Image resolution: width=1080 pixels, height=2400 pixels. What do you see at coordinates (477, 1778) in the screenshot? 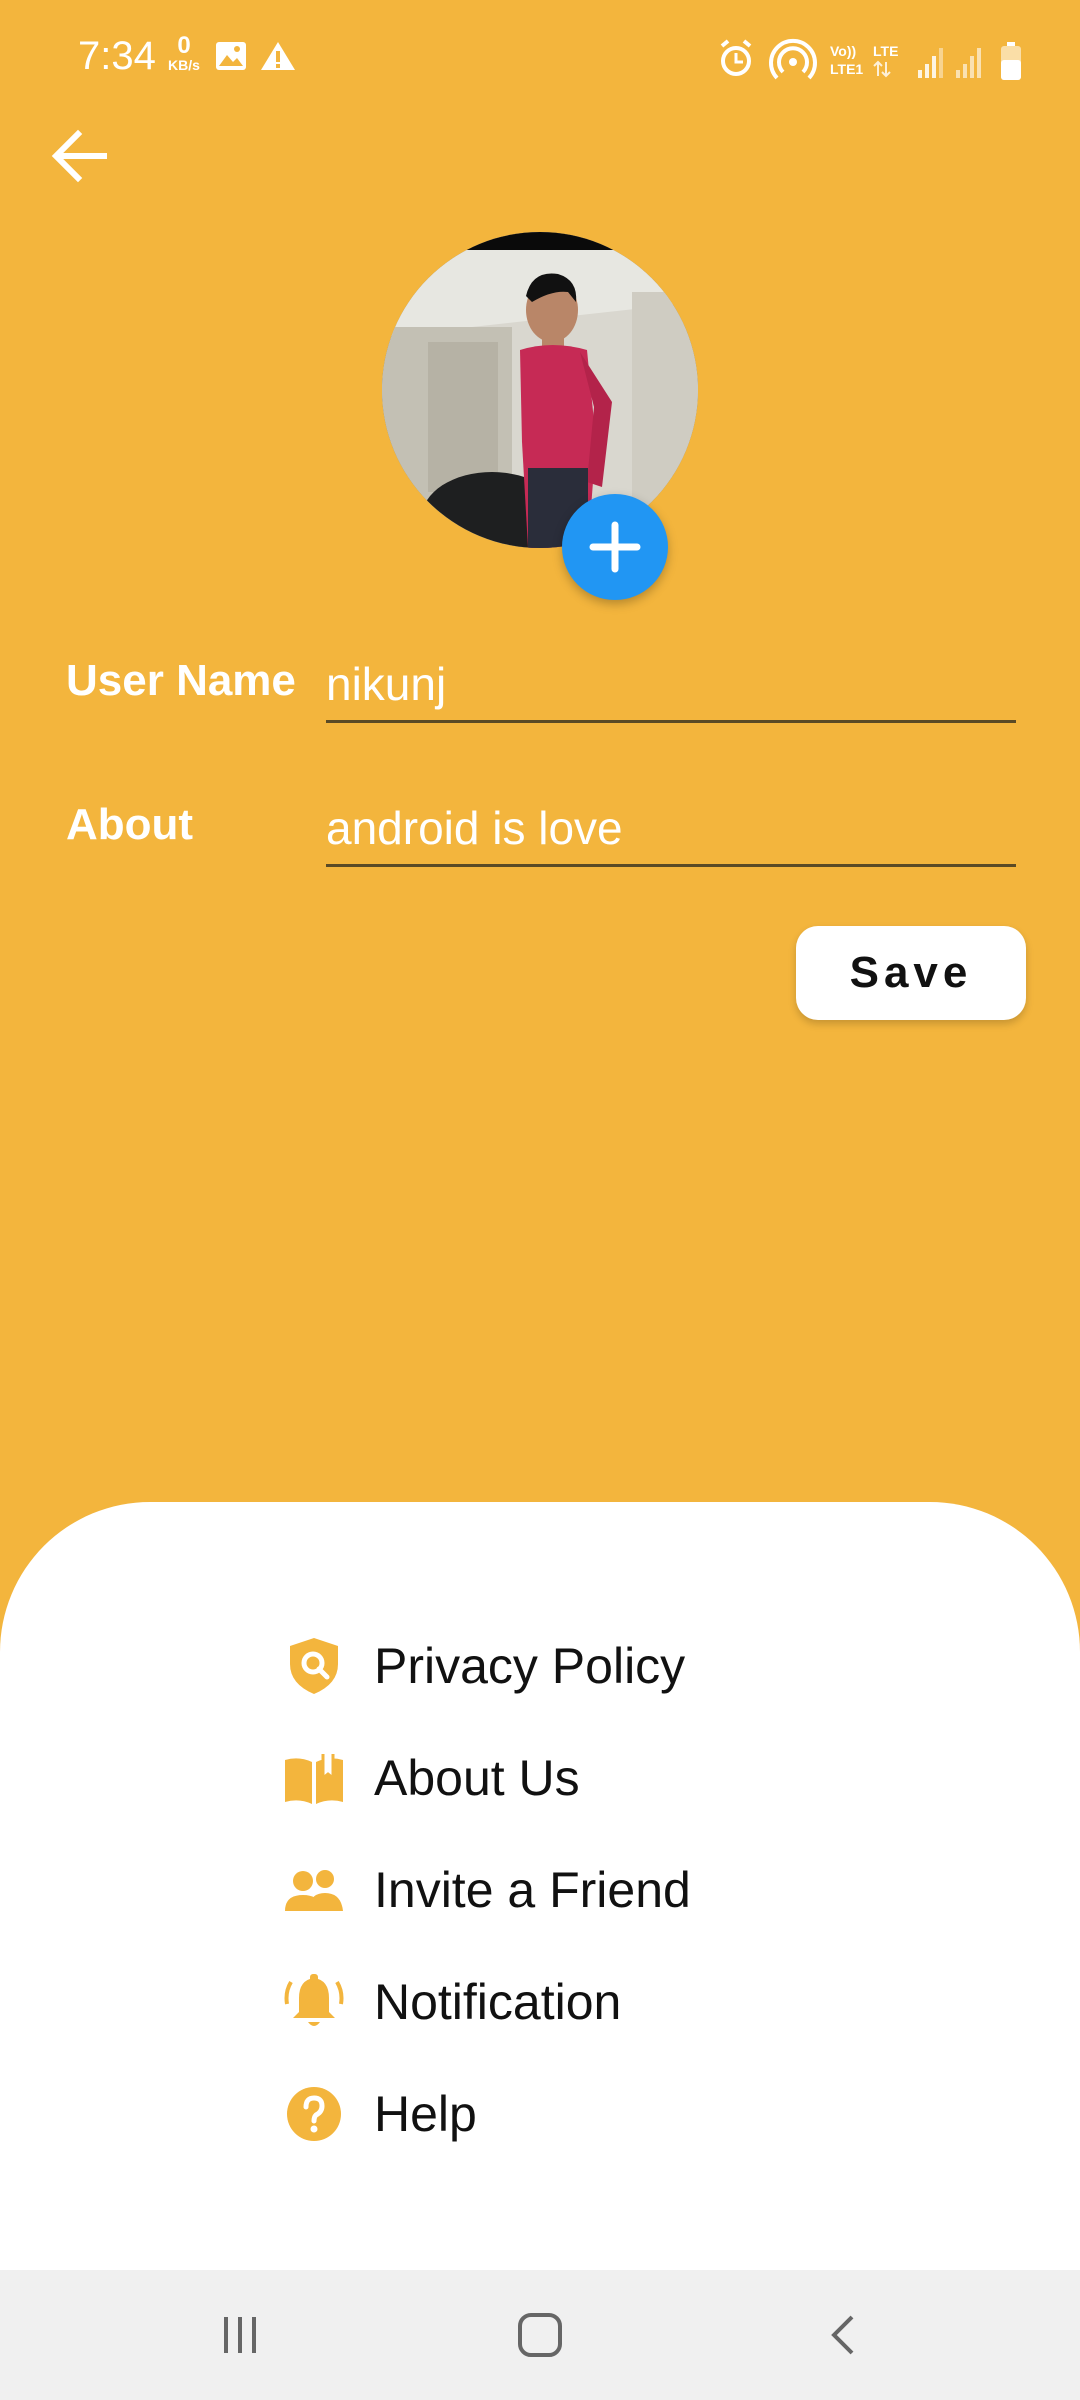
I see `menu-item-label: About Us` at bounding box center [477, 1778].